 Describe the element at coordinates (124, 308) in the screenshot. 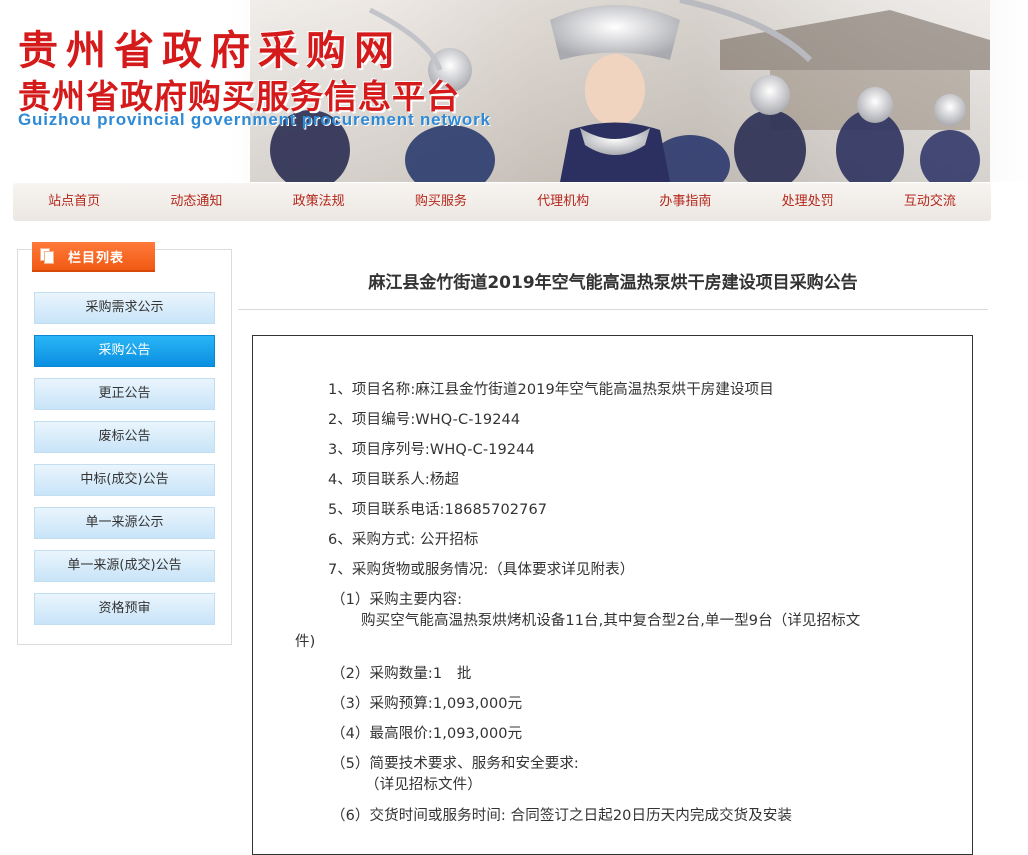

I see `sidebar-item-demand-notice: 采购需求公示` at that location.